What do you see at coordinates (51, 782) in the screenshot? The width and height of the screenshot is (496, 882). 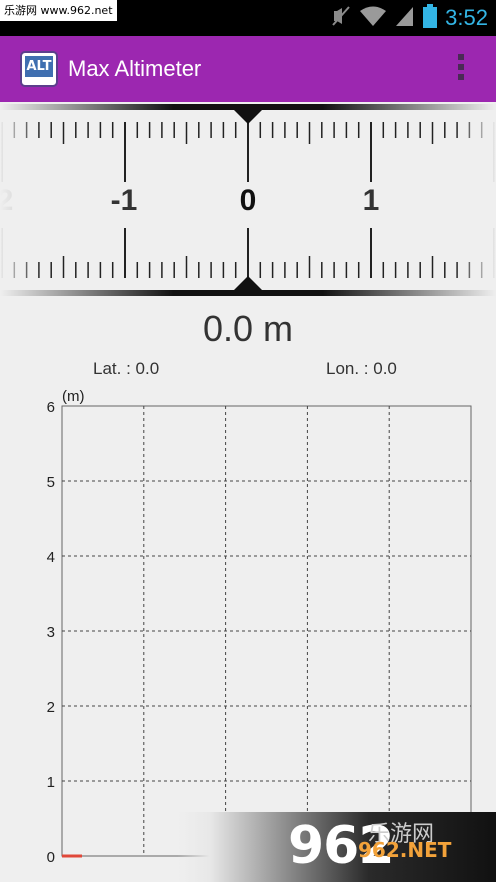 I see `chart-y-tick-label: 1` at bounding box center [51, 782].